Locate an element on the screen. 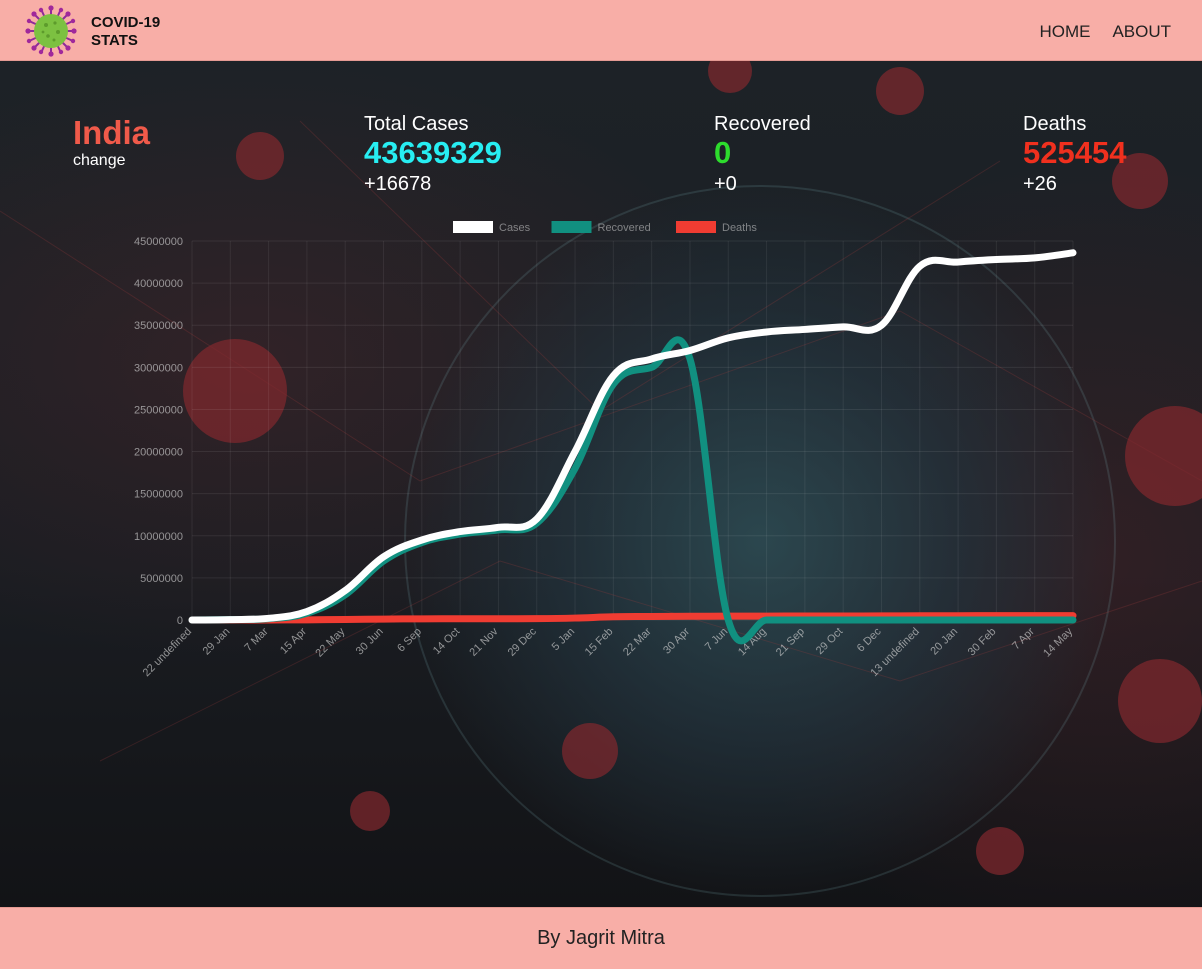  x-tick-label: 30 Feb is located at coordinates (982, 642).